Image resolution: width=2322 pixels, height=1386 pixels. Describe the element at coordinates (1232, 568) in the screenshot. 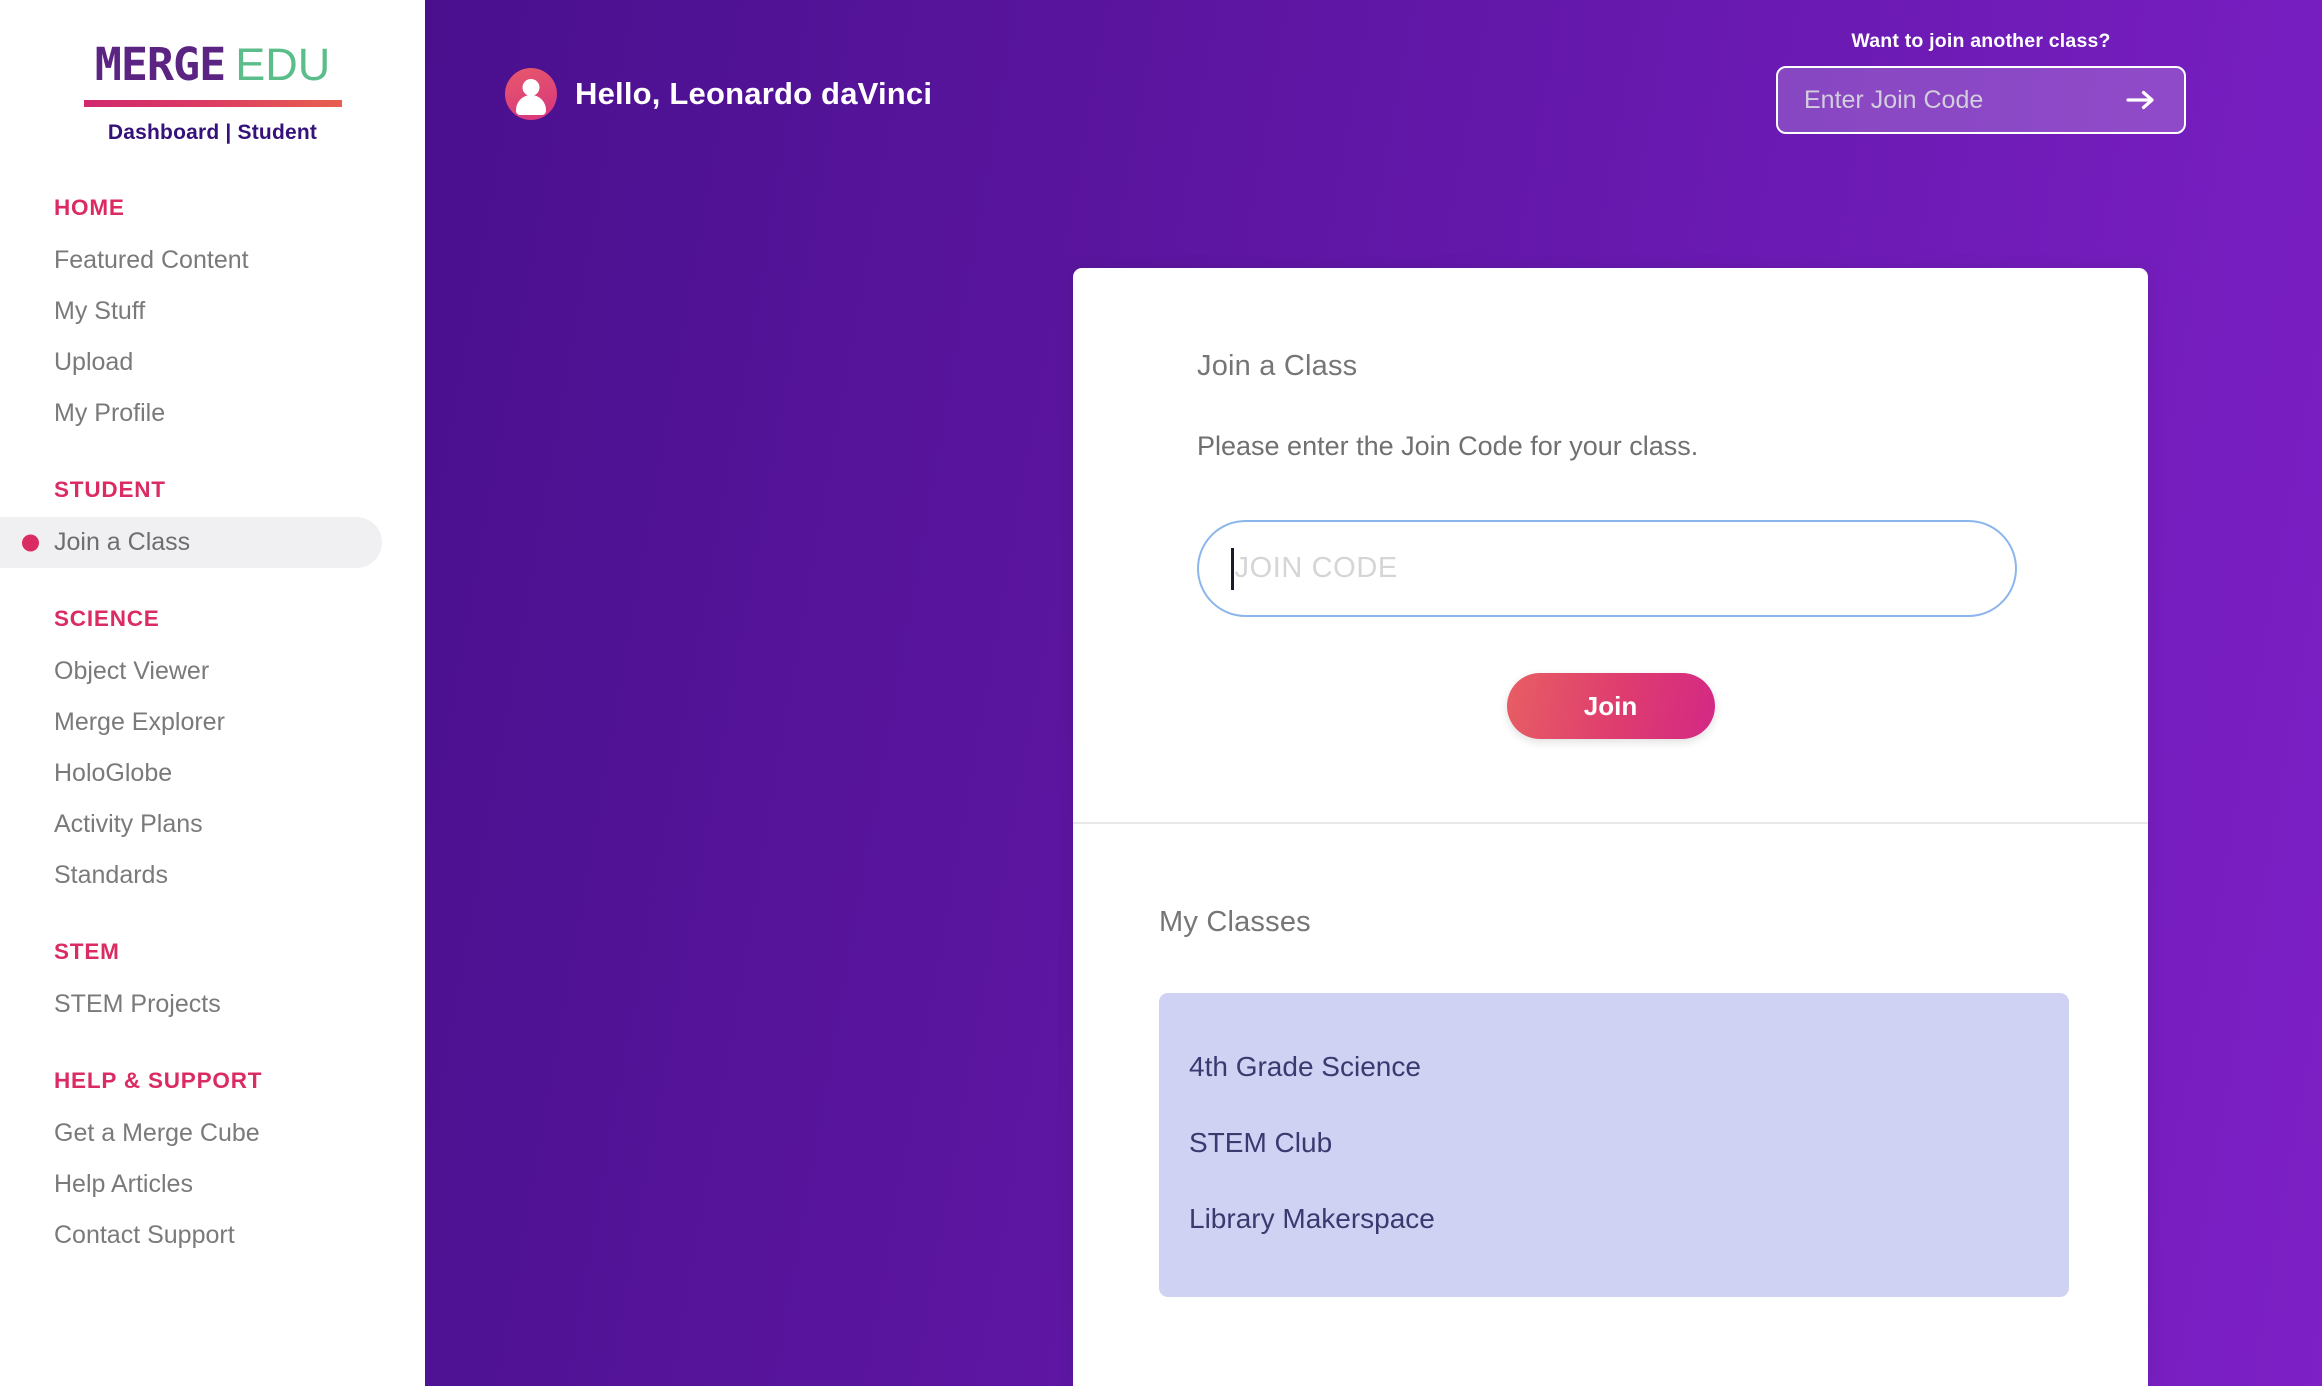

I see `text-caret` at that location.